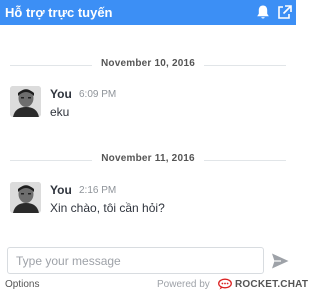  What do you see at coordinates (280, 261) in the screenshot?
I see `send-icon` at bounding box center [280, 261].